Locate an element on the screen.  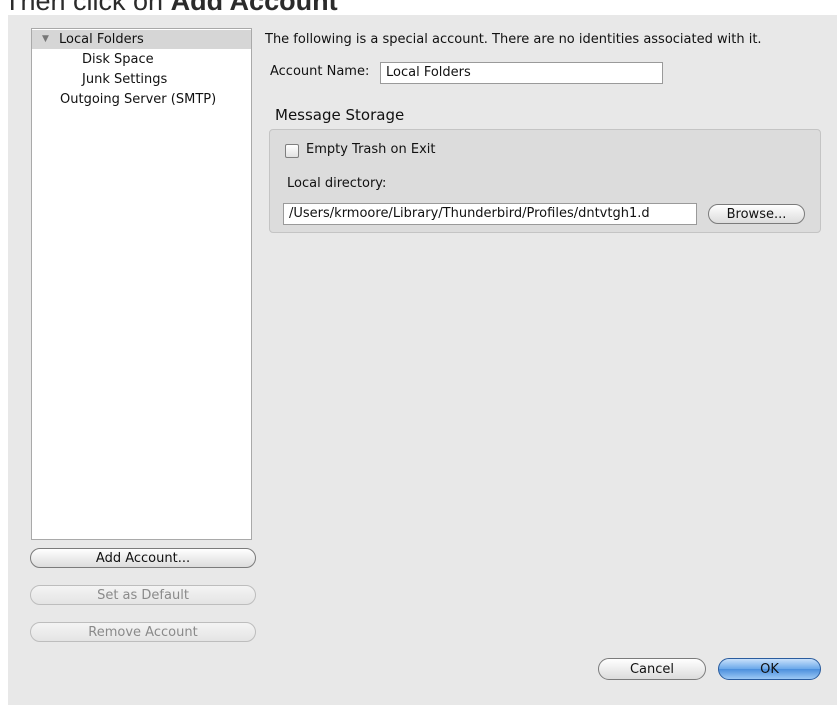
tree-item-label: Junk Settings is located at coordinates (125, 79).